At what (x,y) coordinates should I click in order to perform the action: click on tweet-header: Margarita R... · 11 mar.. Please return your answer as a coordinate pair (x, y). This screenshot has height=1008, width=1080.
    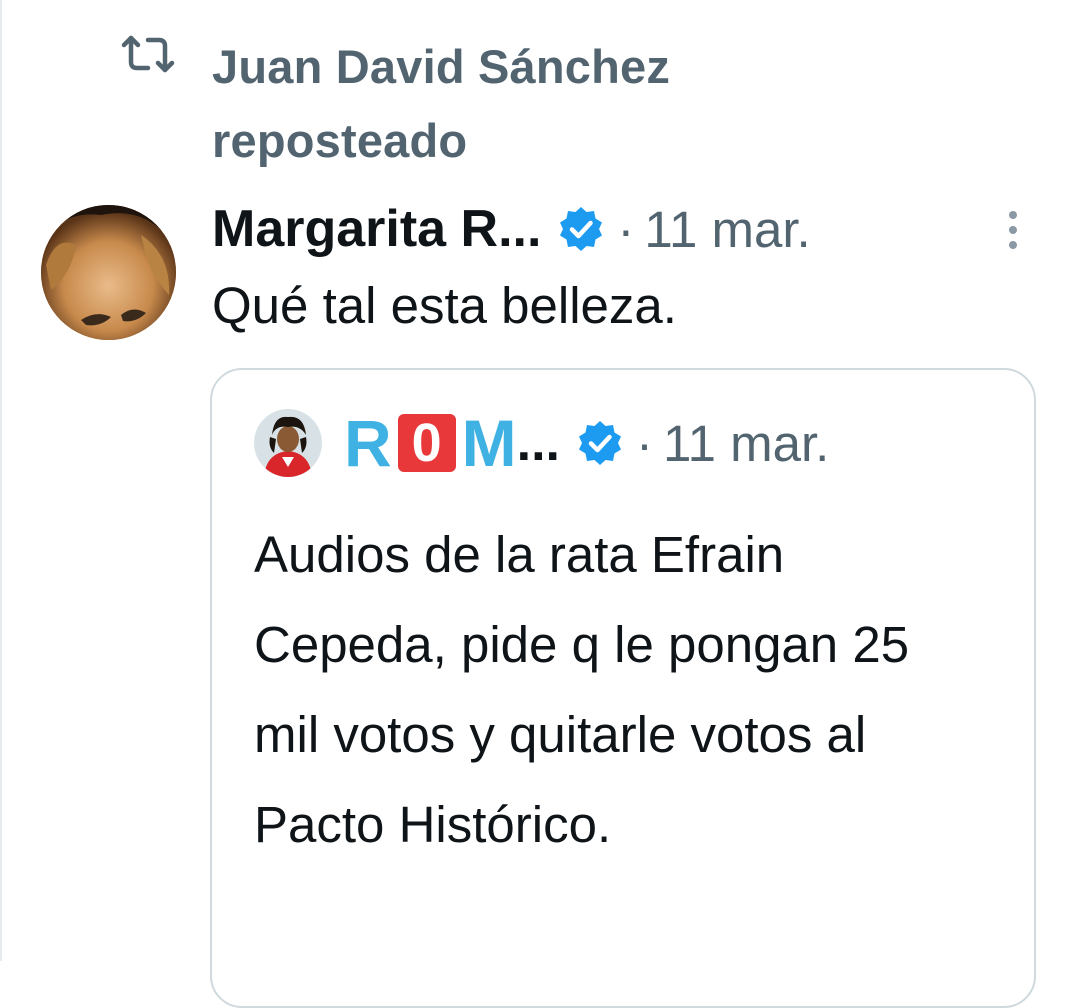
    Looking at the image, I should click on (592, 229).